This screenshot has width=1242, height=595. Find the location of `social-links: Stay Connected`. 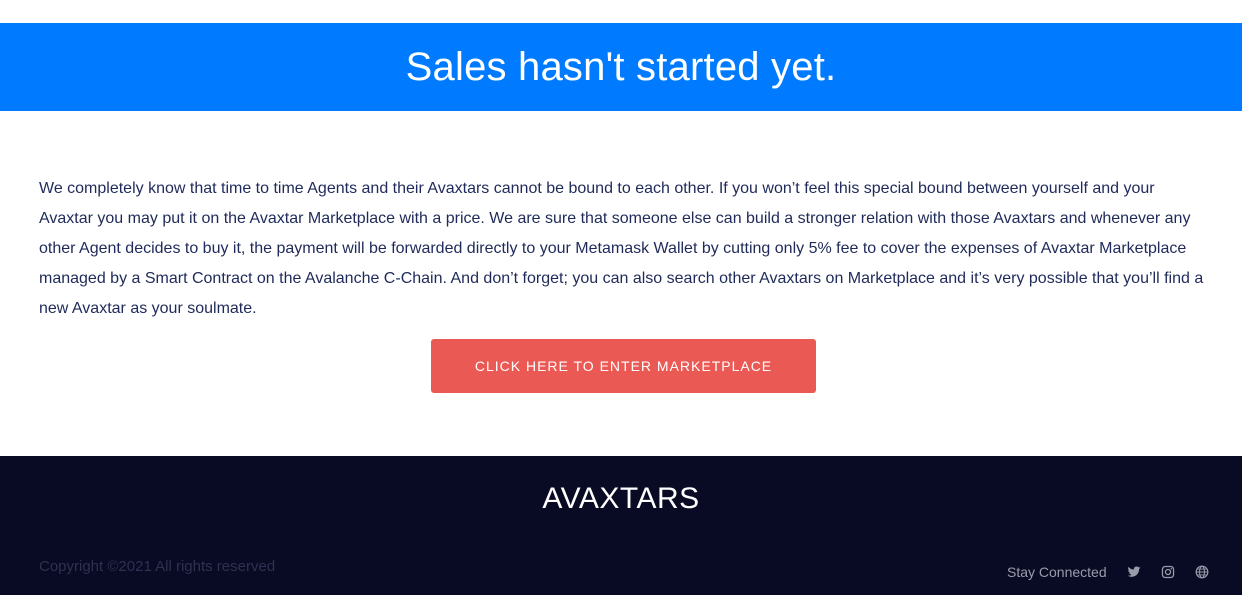

social-links: Stay Connected is located at coordinates (1108, 572).